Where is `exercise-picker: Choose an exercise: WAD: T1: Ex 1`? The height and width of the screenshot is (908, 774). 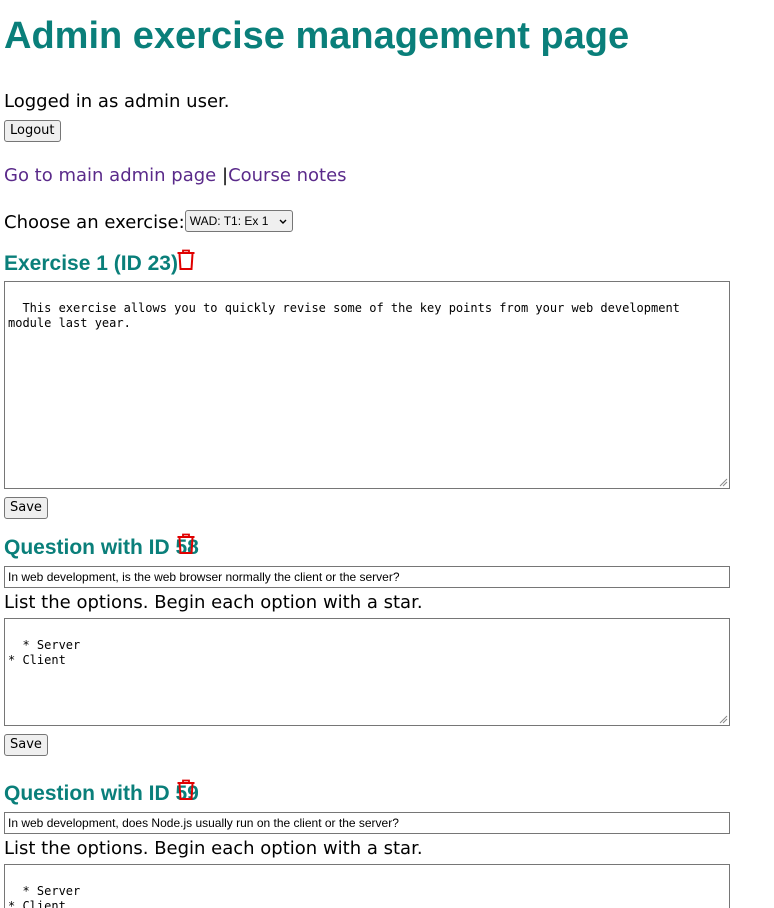 exercise-picker: Choose an exercise: WAD: T1: Ex 1 is located at coordinates (148, 222).